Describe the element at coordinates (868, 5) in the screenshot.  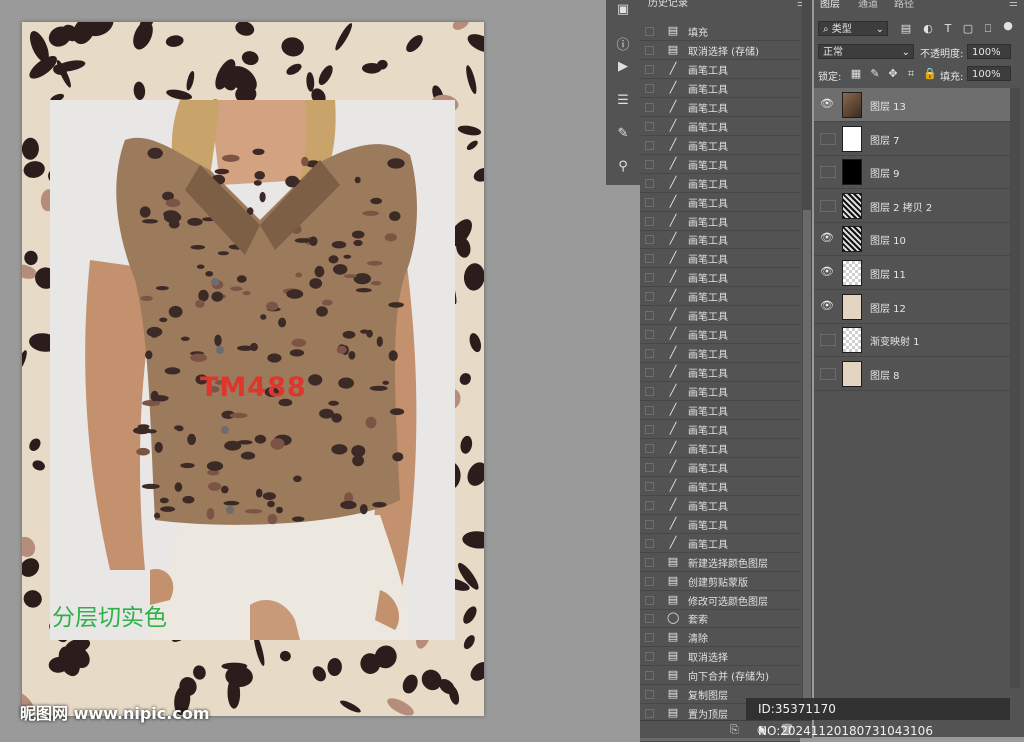
I see `tab-channels: 通道` at that location.